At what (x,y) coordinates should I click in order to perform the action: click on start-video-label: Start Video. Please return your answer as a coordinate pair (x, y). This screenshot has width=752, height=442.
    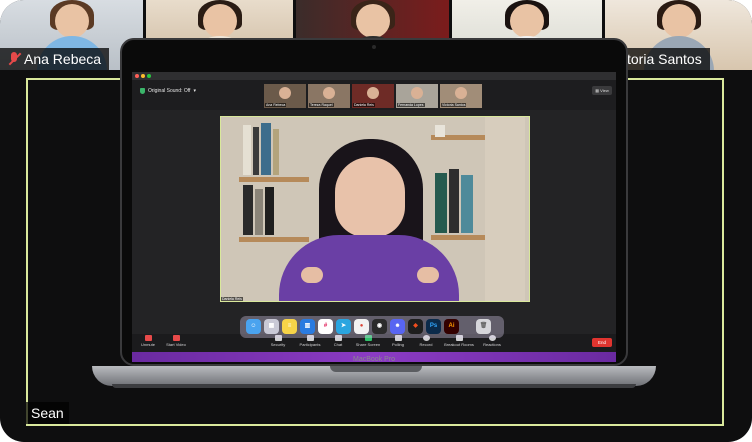
    Looking at the image, I should click on (176, 344).